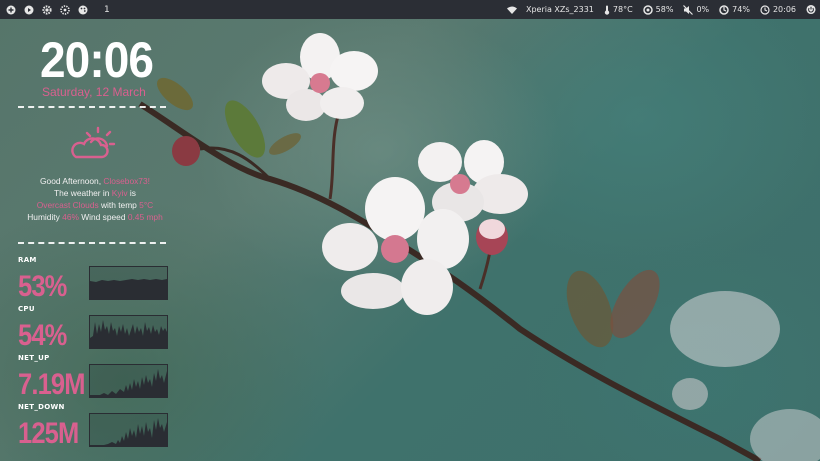 The image size is (820, 461). Describe the element at coordinates (128, 381) in the screenshot. I see `net-up-graph` at that location.